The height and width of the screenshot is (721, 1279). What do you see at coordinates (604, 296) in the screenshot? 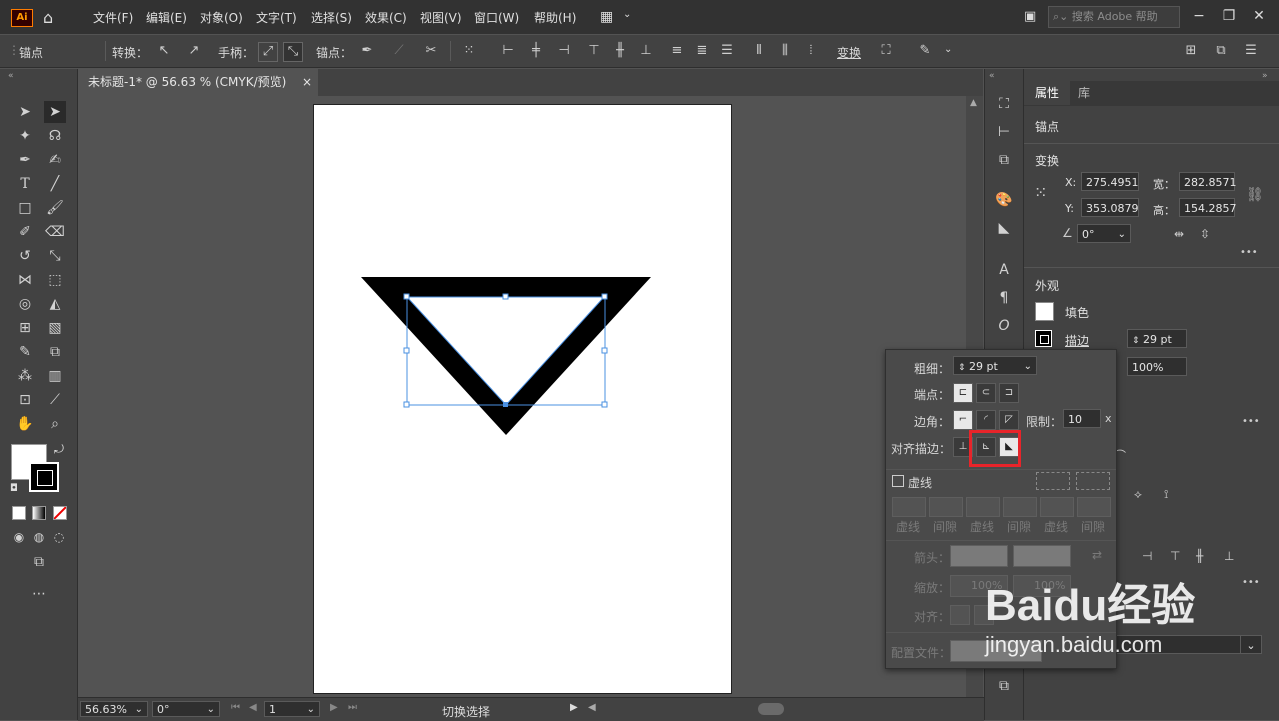
I see `handle-top-right` at bounding box center [604, 296].